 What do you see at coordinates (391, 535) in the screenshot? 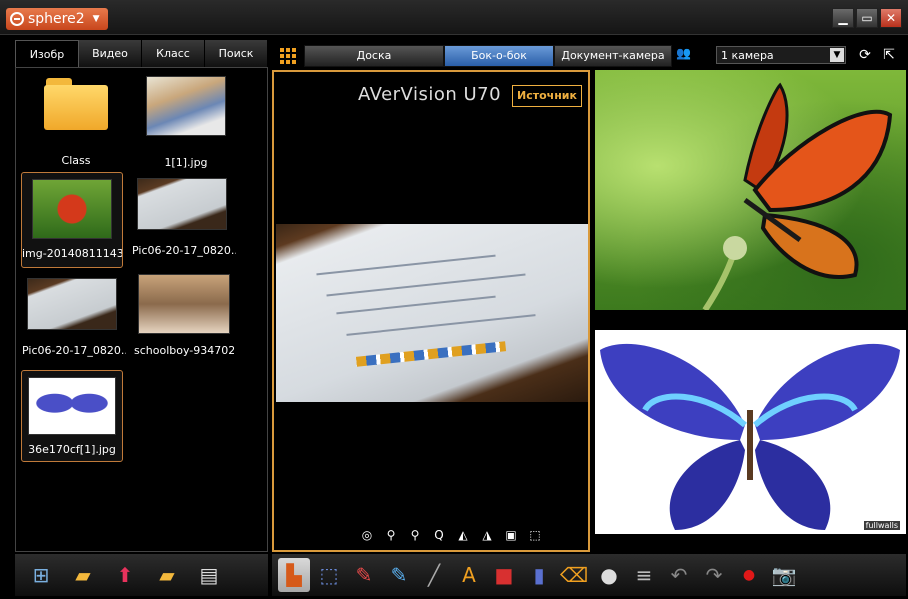
I see `zoom-in-icon: ⚲` at bounding box center [391, 535].